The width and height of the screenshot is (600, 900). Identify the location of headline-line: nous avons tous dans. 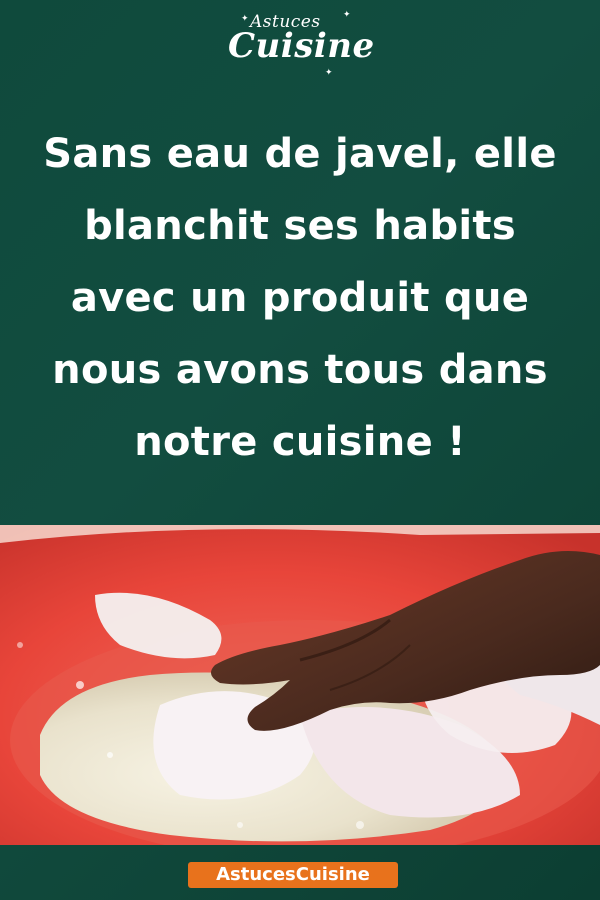
(300, 370).